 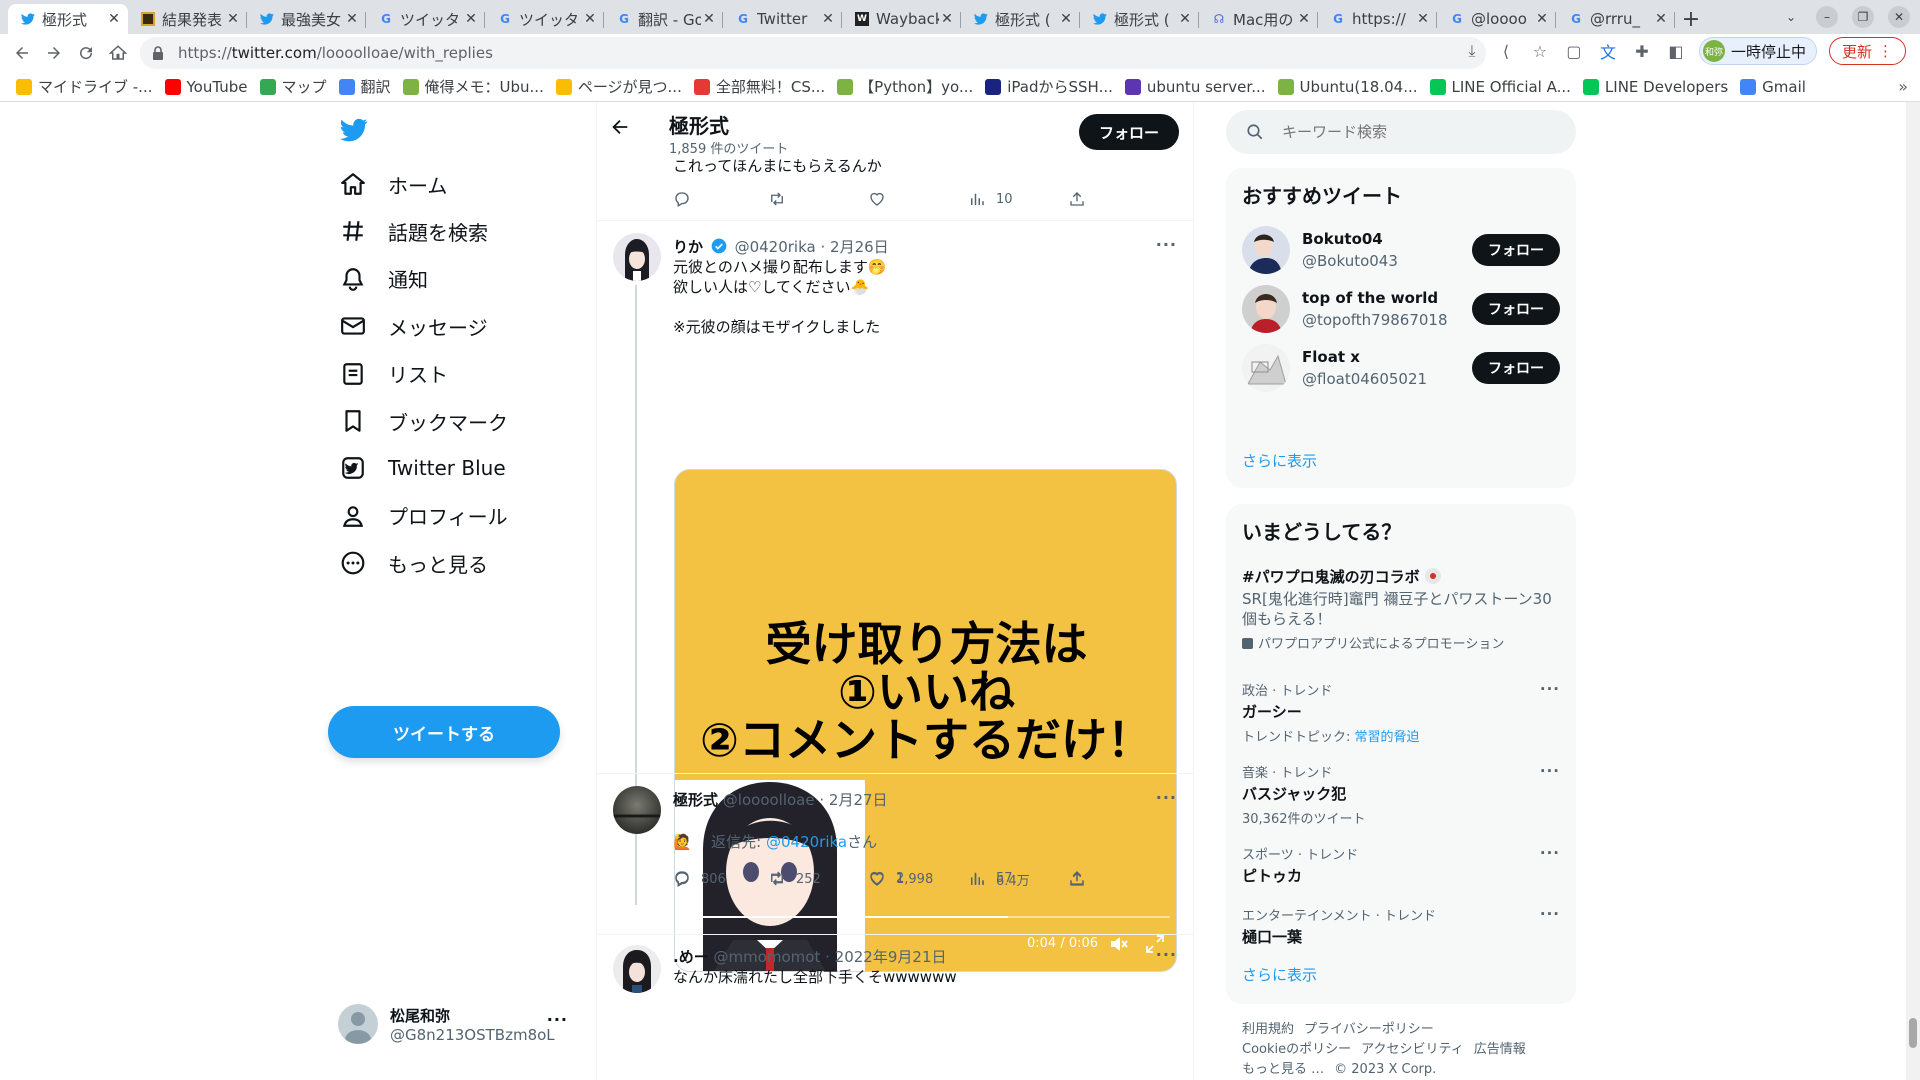 What do you see at coordinates (1827, 17) in the screenshot?
I see `minimize-icon: –` at bounding box center [1827, 17].